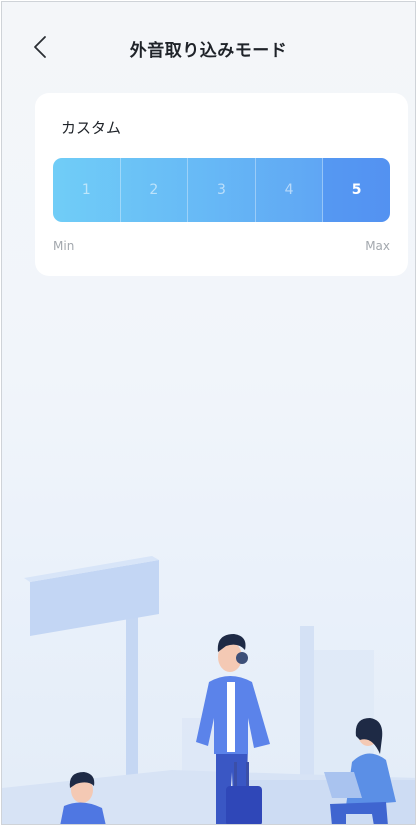  What do you see at coordinates (208, 51) in the screenshot?
I see `page-title: 外音取り込みモード` at bounding box center [208, 51].